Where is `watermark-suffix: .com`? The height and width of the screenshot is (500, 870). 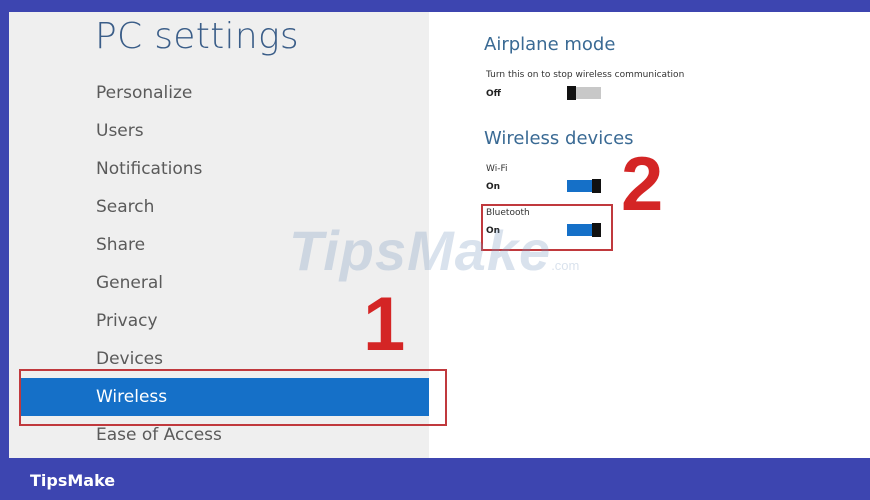 watermark-suffix: .com is located at coordinates (565, 265).